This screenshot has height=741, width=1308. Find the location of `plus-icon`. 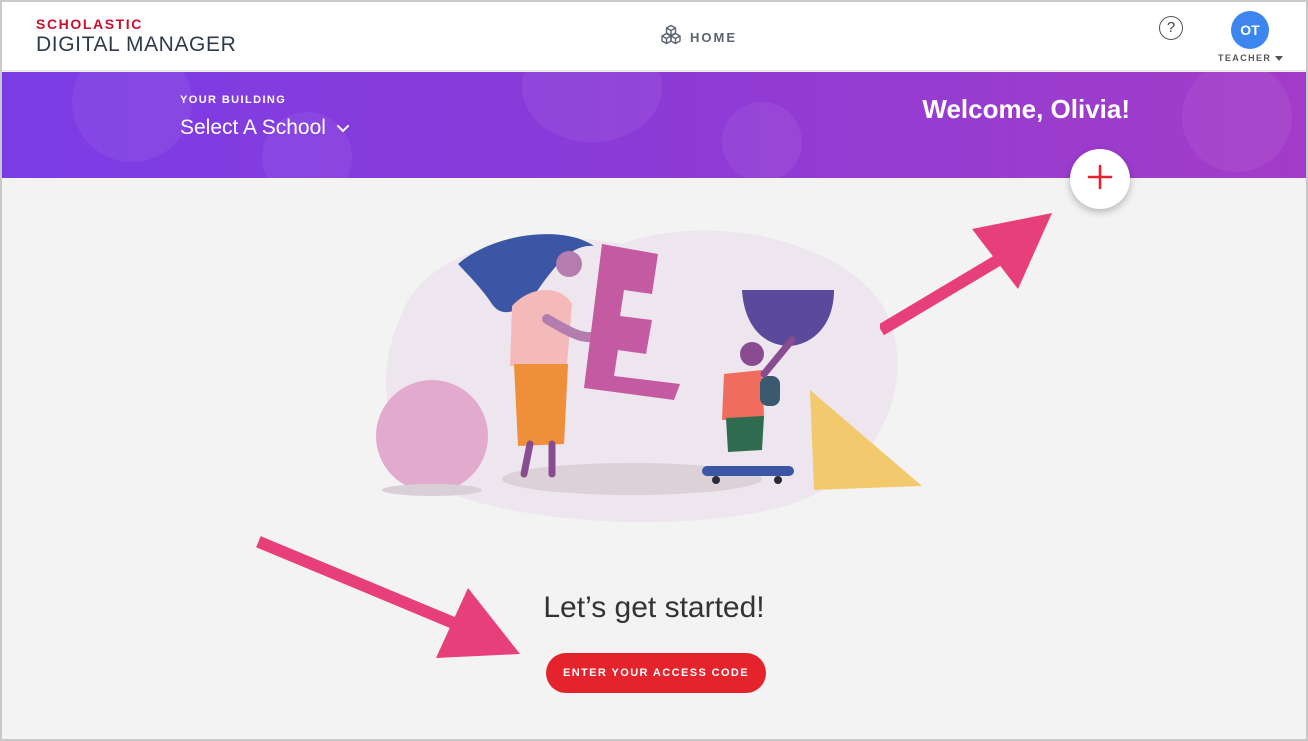

plus-icon is located at coordinates (1100, 179).